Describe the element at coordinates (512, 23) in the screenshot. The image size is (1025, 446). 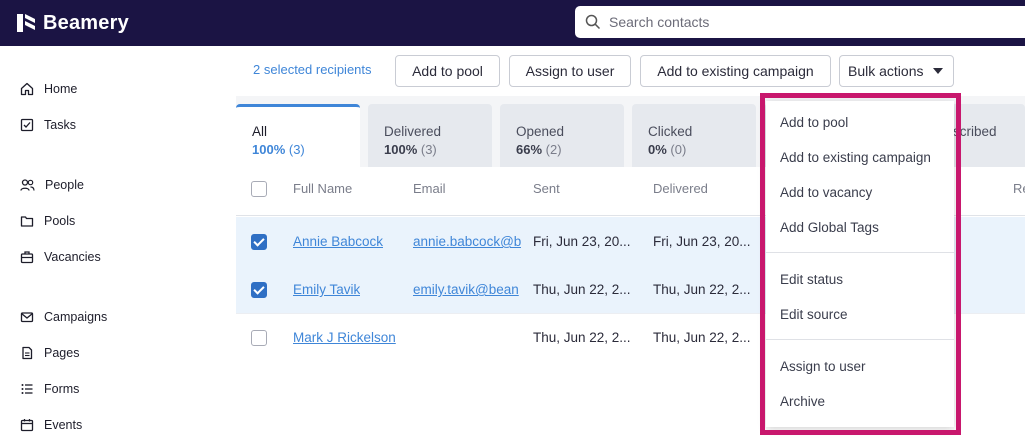
I see `top-bar: Beamery` at that location.